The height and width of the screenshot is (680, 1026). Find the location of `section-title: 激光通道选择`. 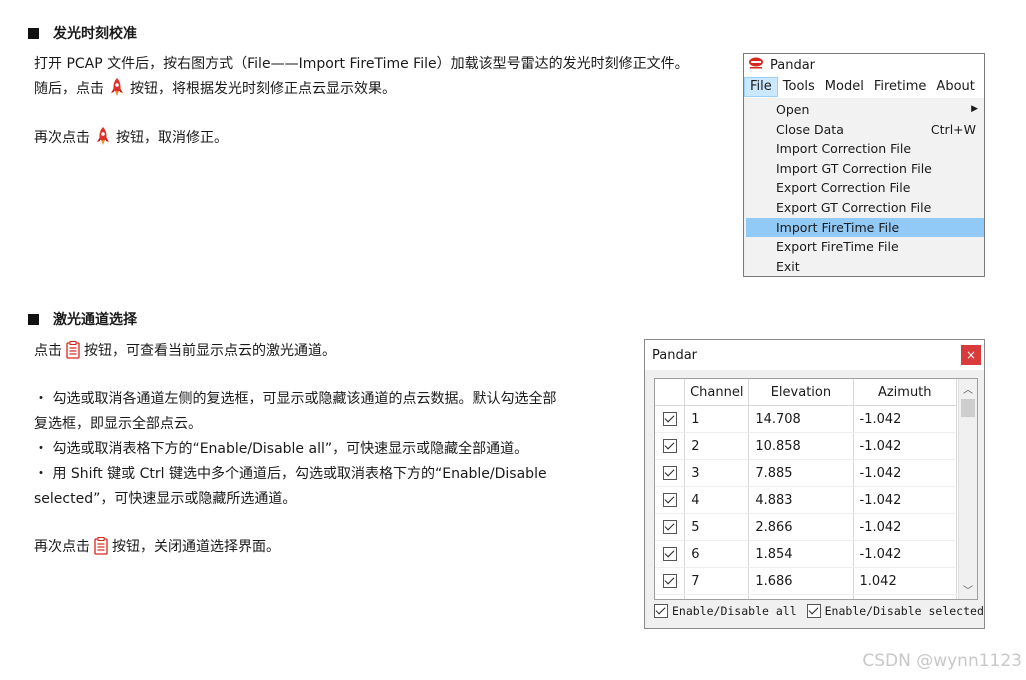

section-title: 激光通道选择 is located at coordinates (95, 320).